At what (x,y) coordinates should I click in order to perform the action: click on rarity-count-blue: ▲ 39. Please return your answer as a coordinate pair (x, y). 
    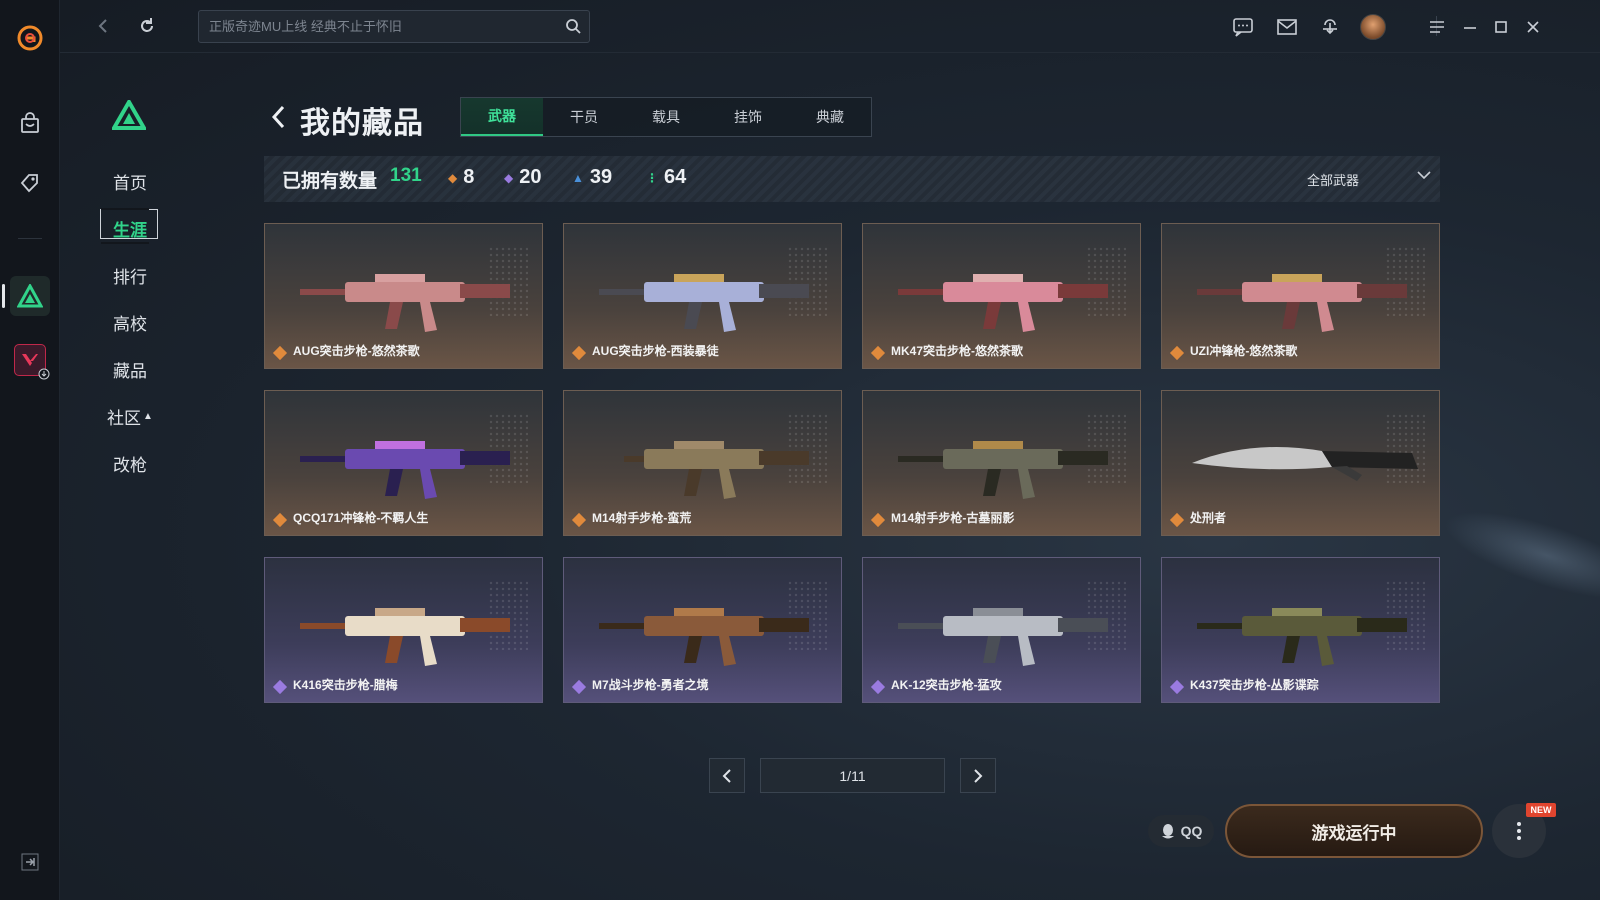
    Looking at the image, I should click on (592, 177).